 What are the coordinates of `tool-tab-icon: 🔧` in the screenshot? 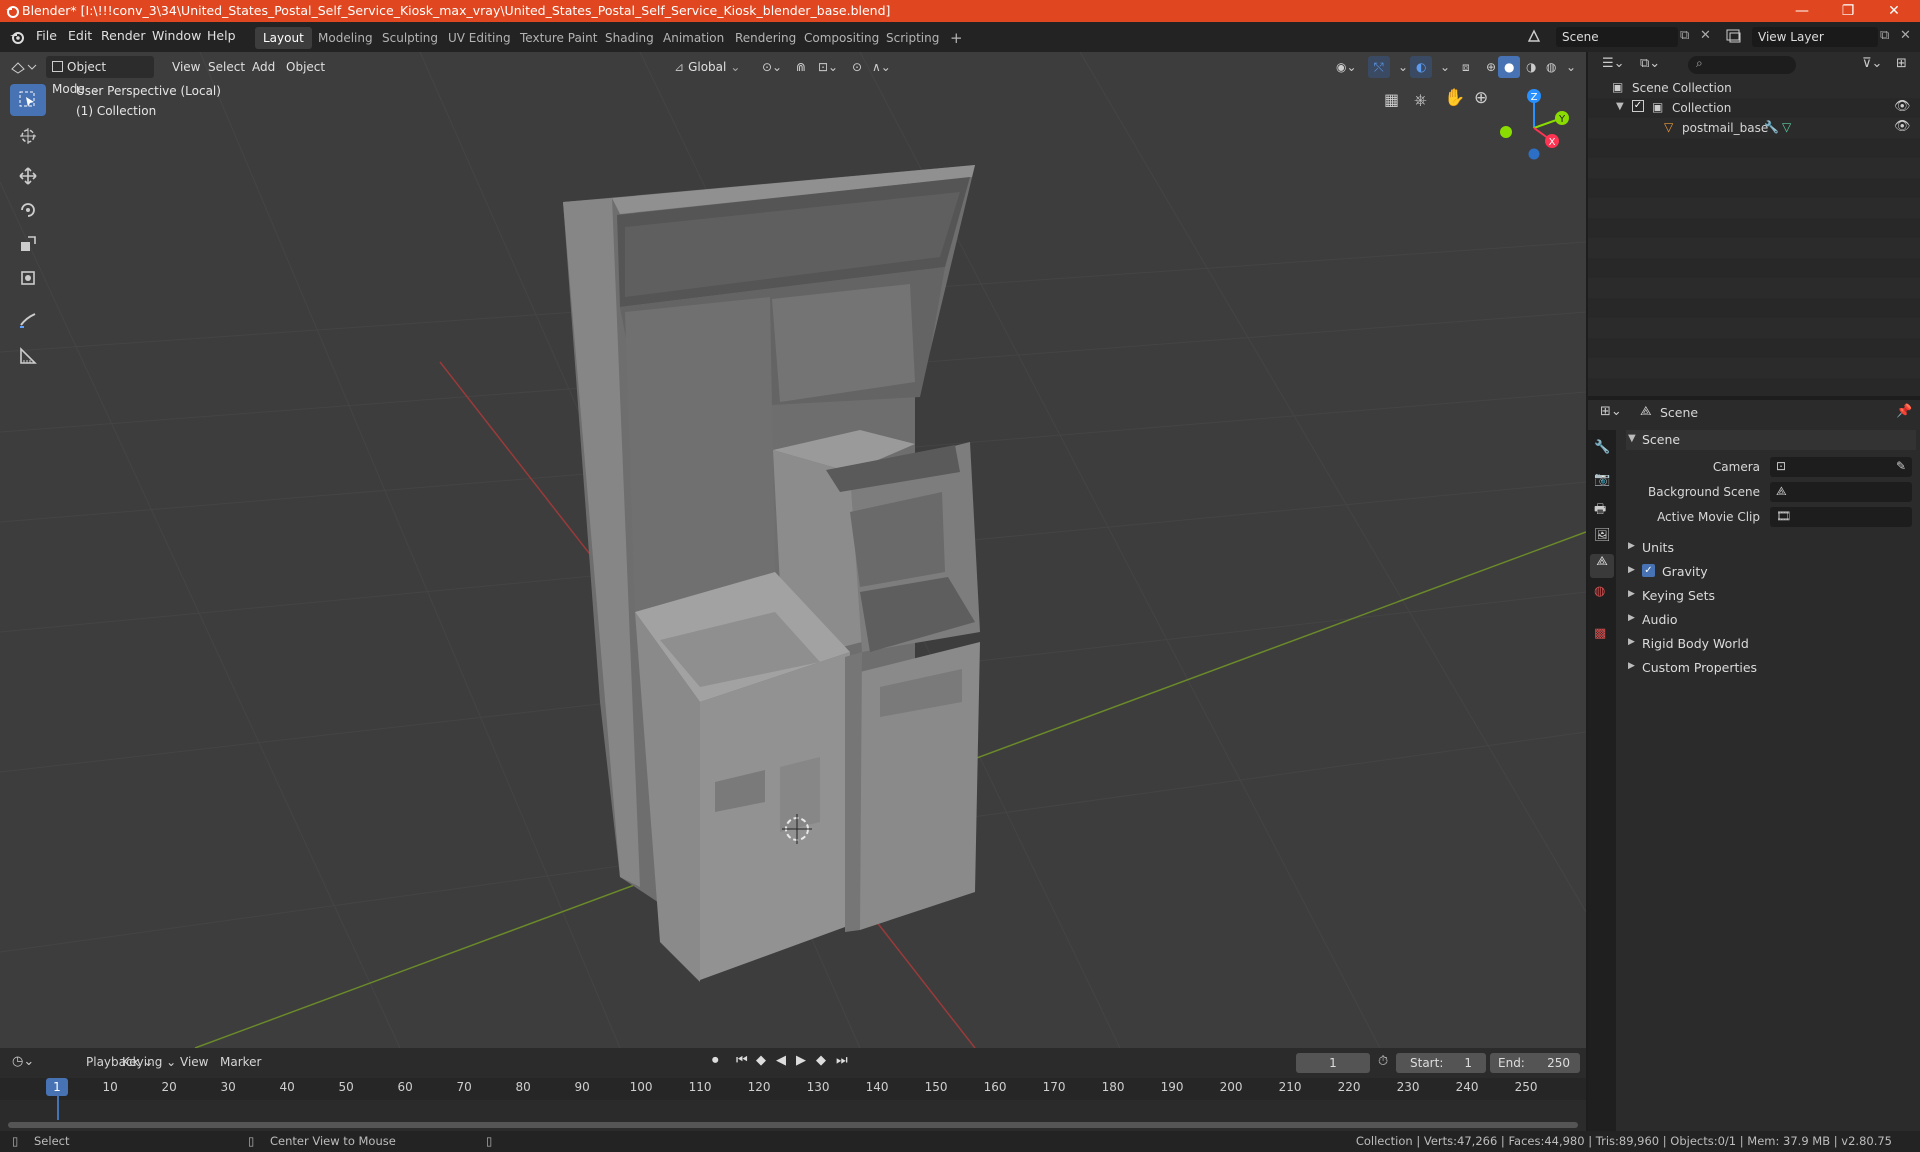 It's located at (1602, 447).